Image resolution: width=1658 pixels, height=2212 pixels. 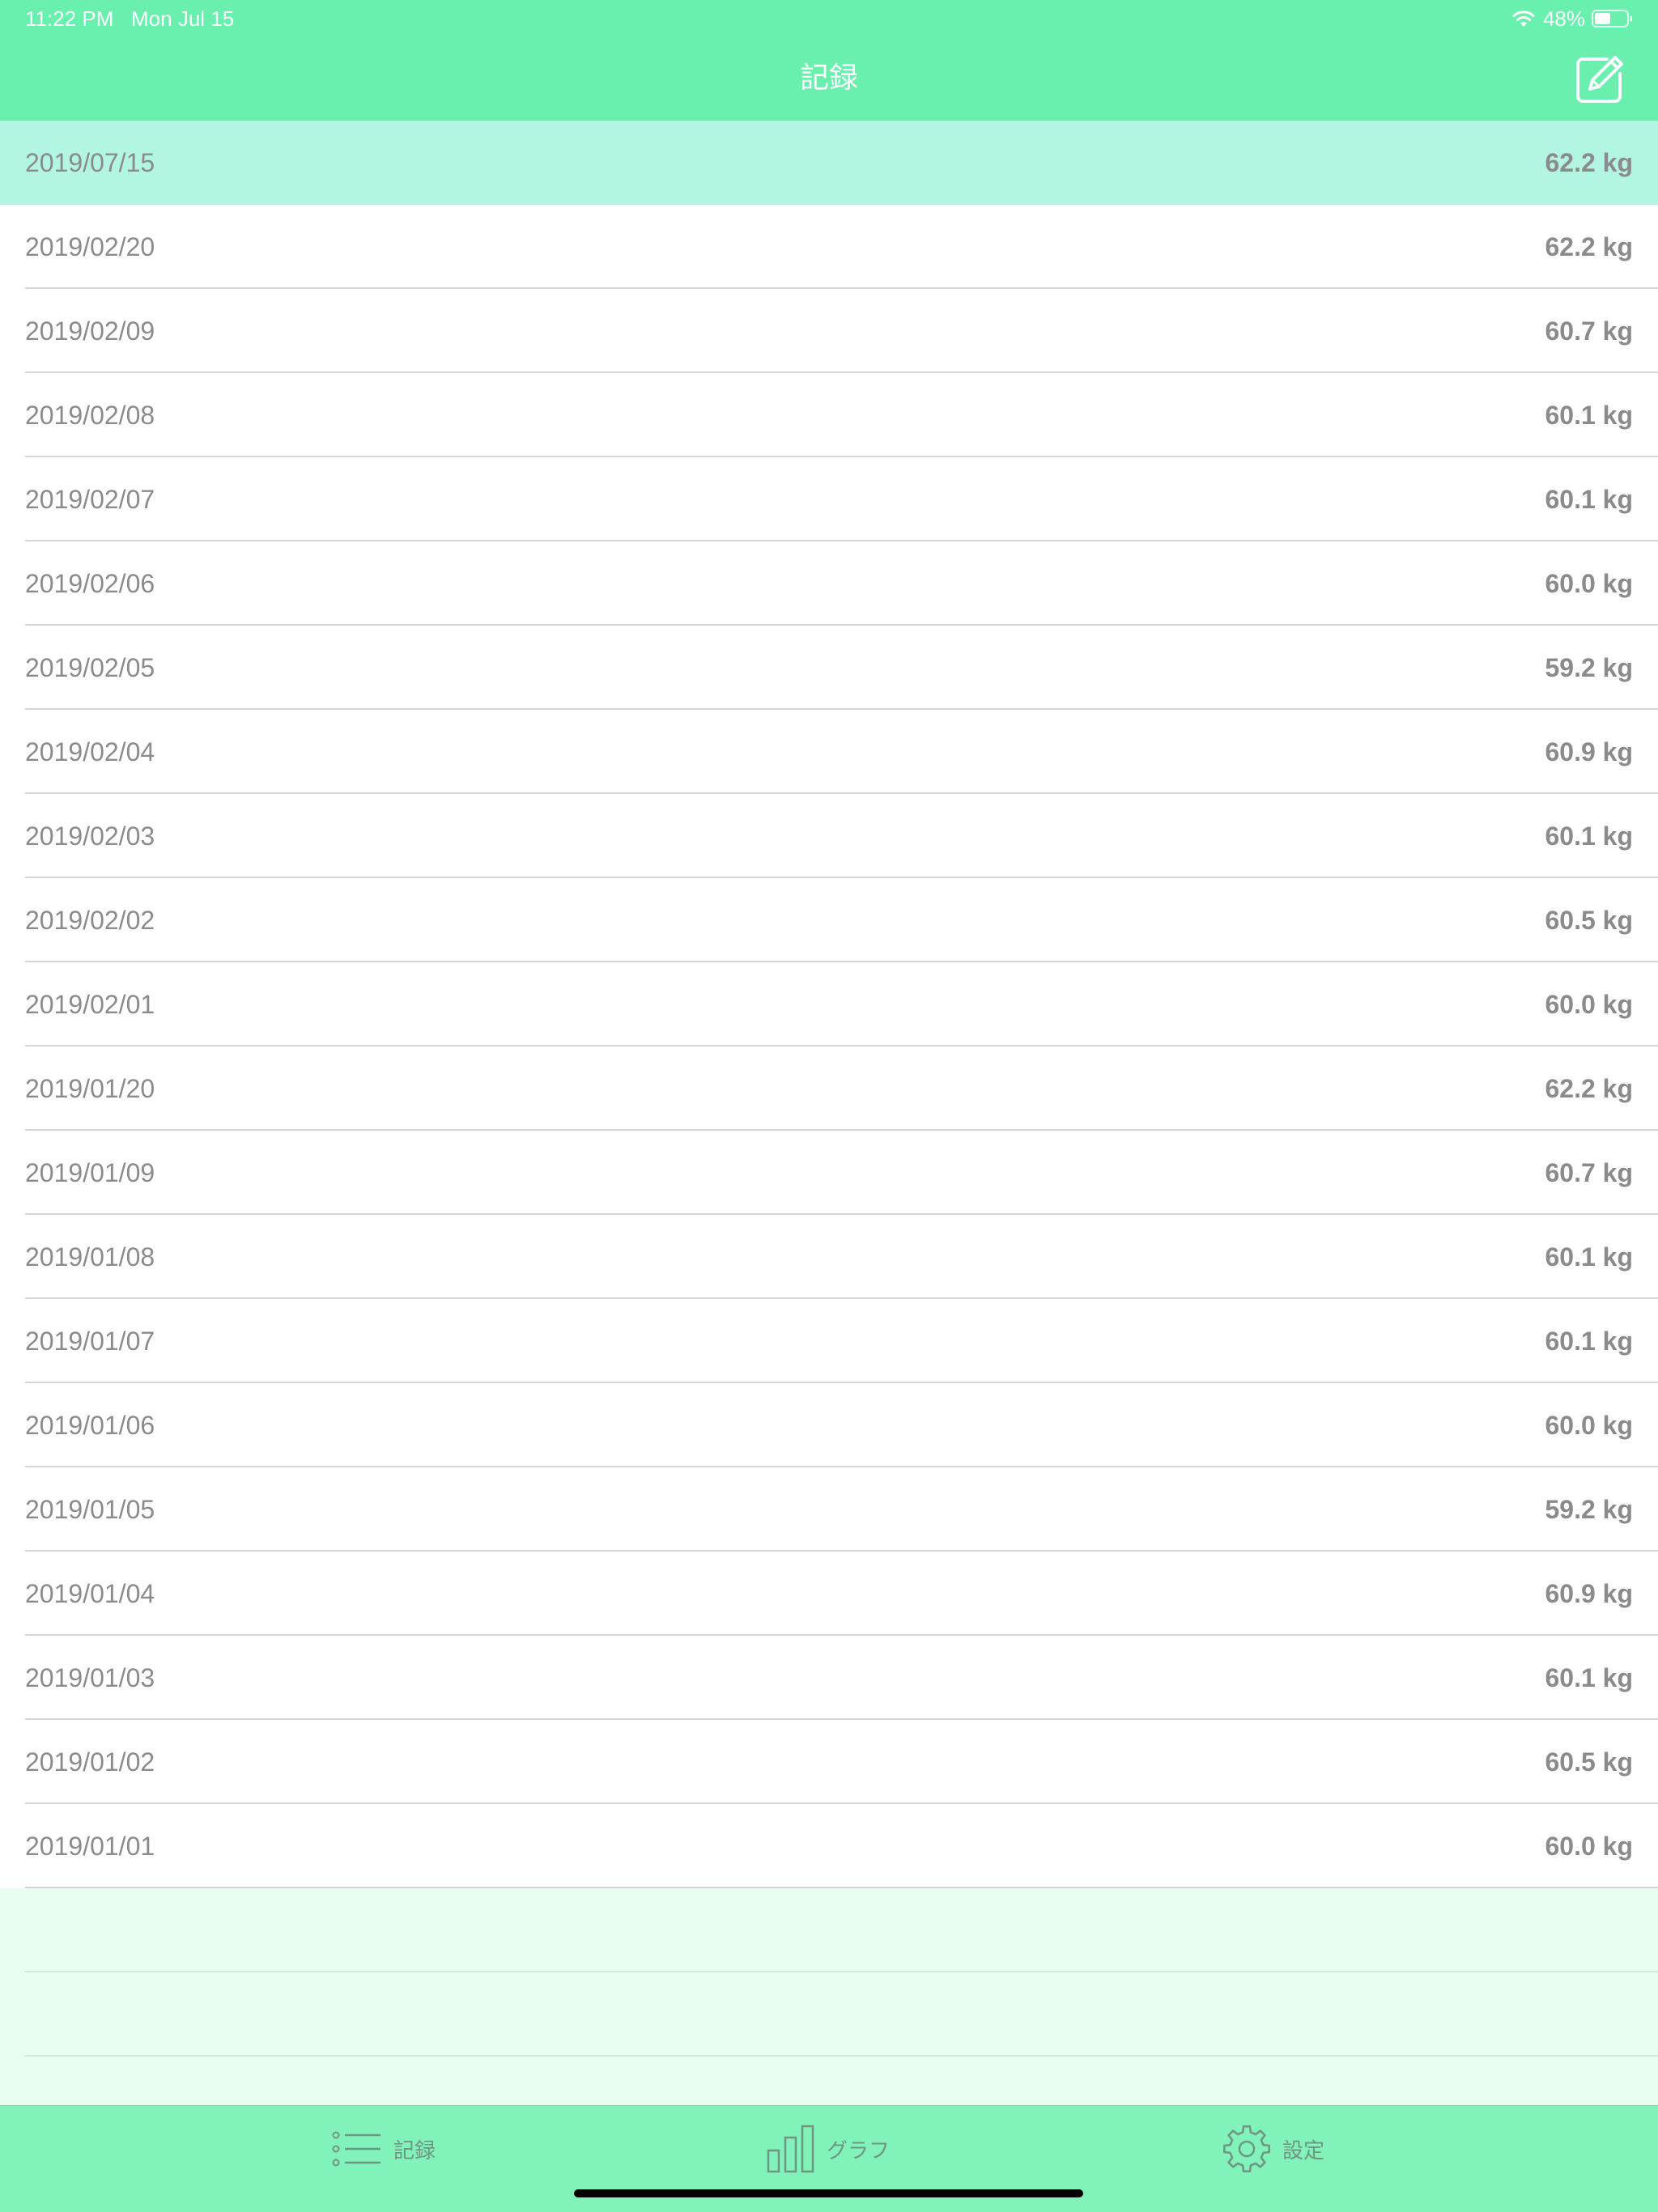 What do you see at coordinates (829, 1594) in the screenshot?
I see `record-row: 2019/01/04 60.9 kg` at bounding box center [829, 1594].